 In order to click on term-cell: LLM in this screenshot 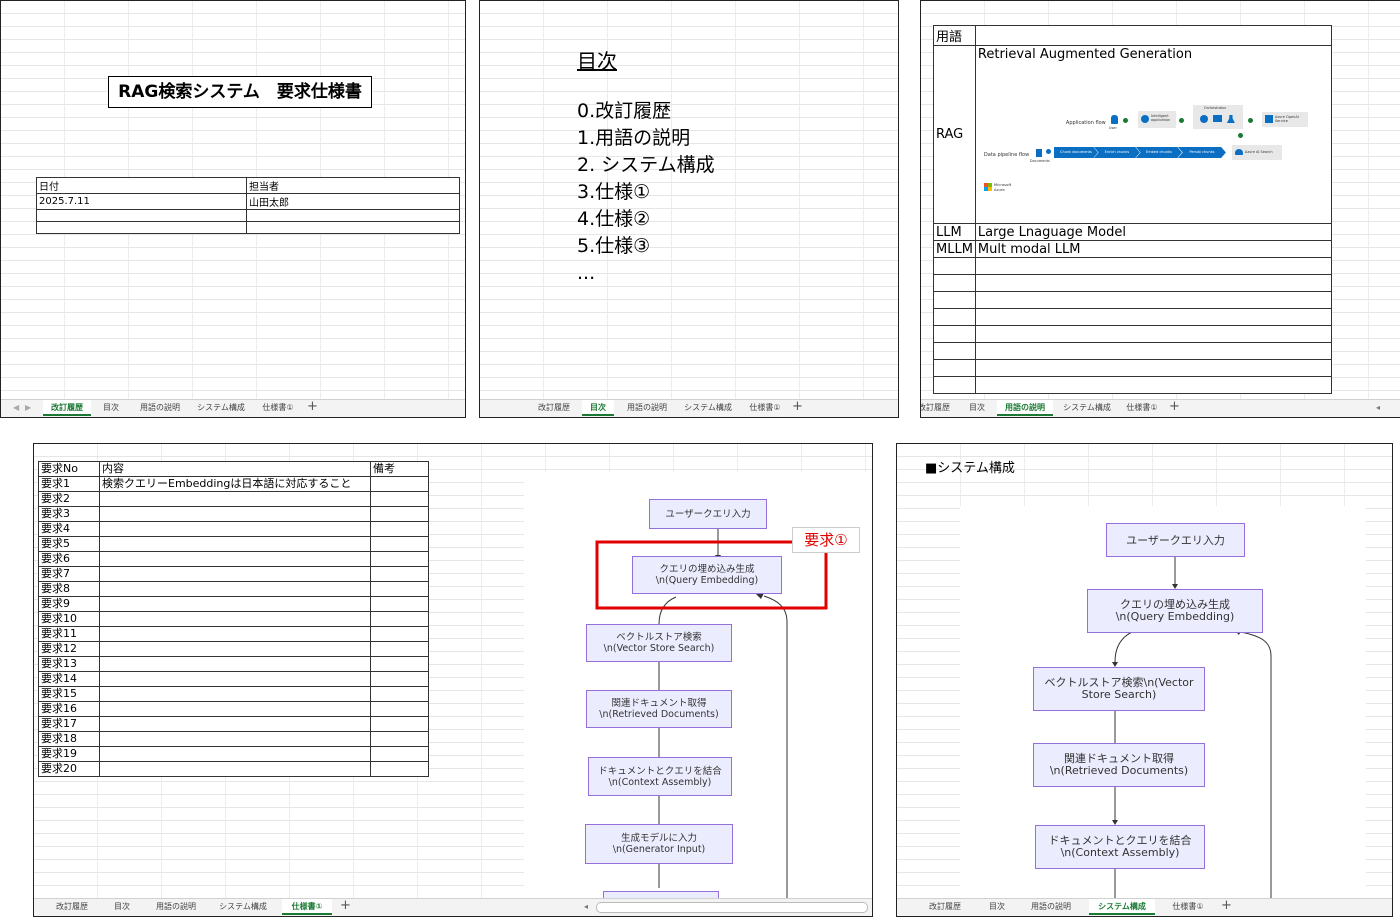, I will do `click(954, 232)`.